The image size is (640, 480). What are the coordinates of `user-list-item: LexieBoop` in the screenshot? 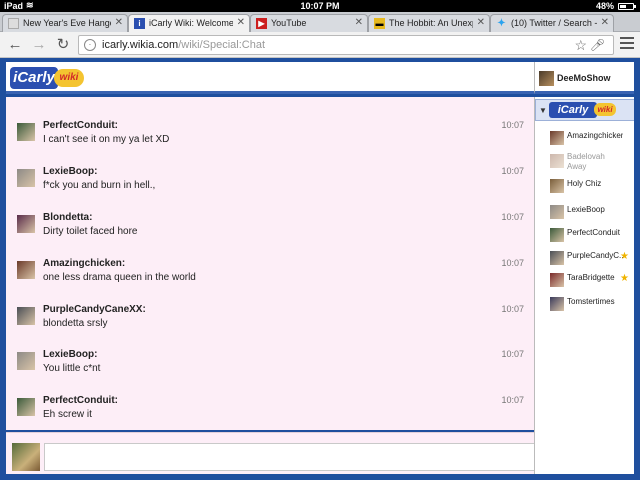 It's located at (585, 212).